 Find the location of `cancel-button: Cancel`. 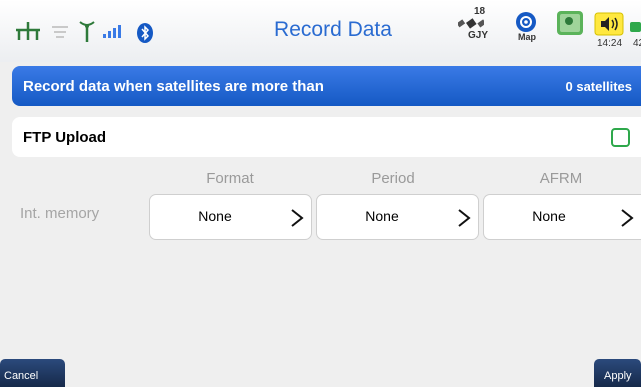

cancel-button: Cancel is located at coordinates (32, 373).